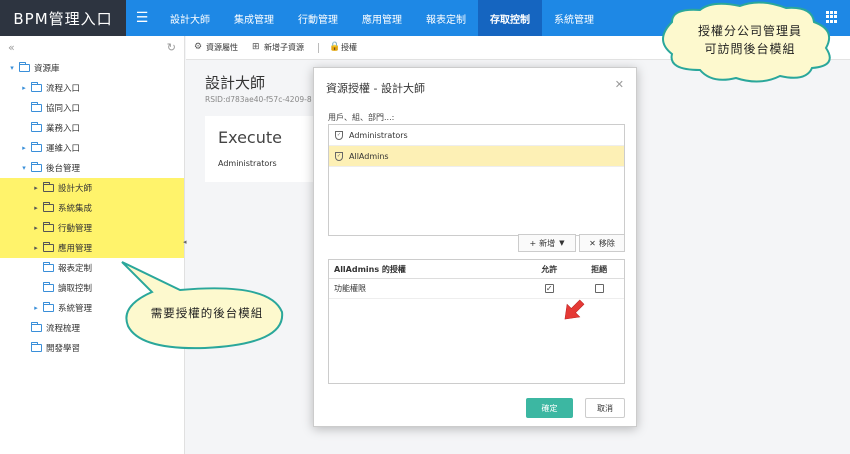 The height and width of the screenshot is (454, 850). Describe the element at coordinates (446, 18) in the screenshot. I see `nav-item-4: 報表定制` at that location.